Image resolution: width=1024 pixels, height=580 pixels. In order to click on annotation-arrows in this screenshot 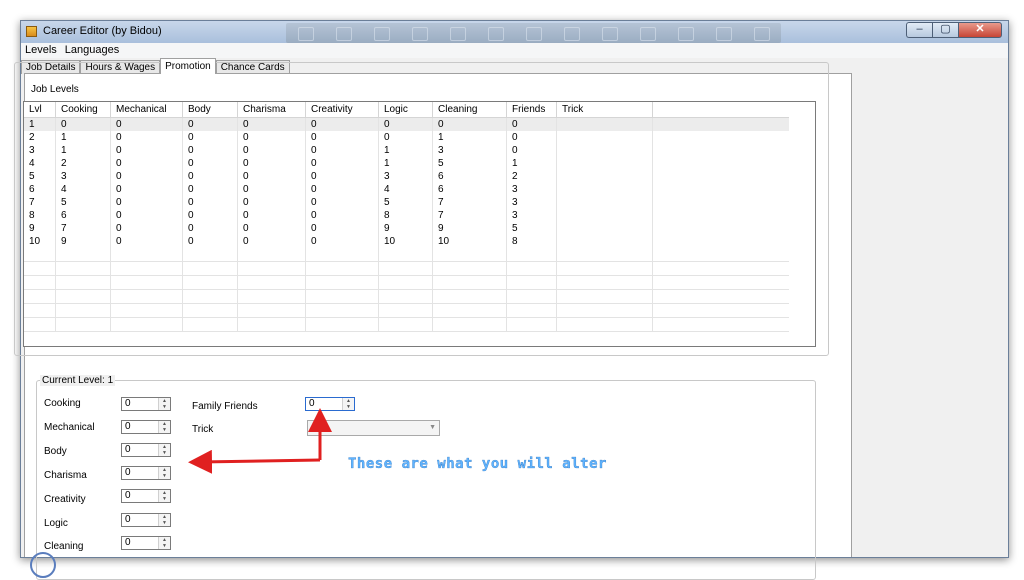, I will do `click(260, 441)`.